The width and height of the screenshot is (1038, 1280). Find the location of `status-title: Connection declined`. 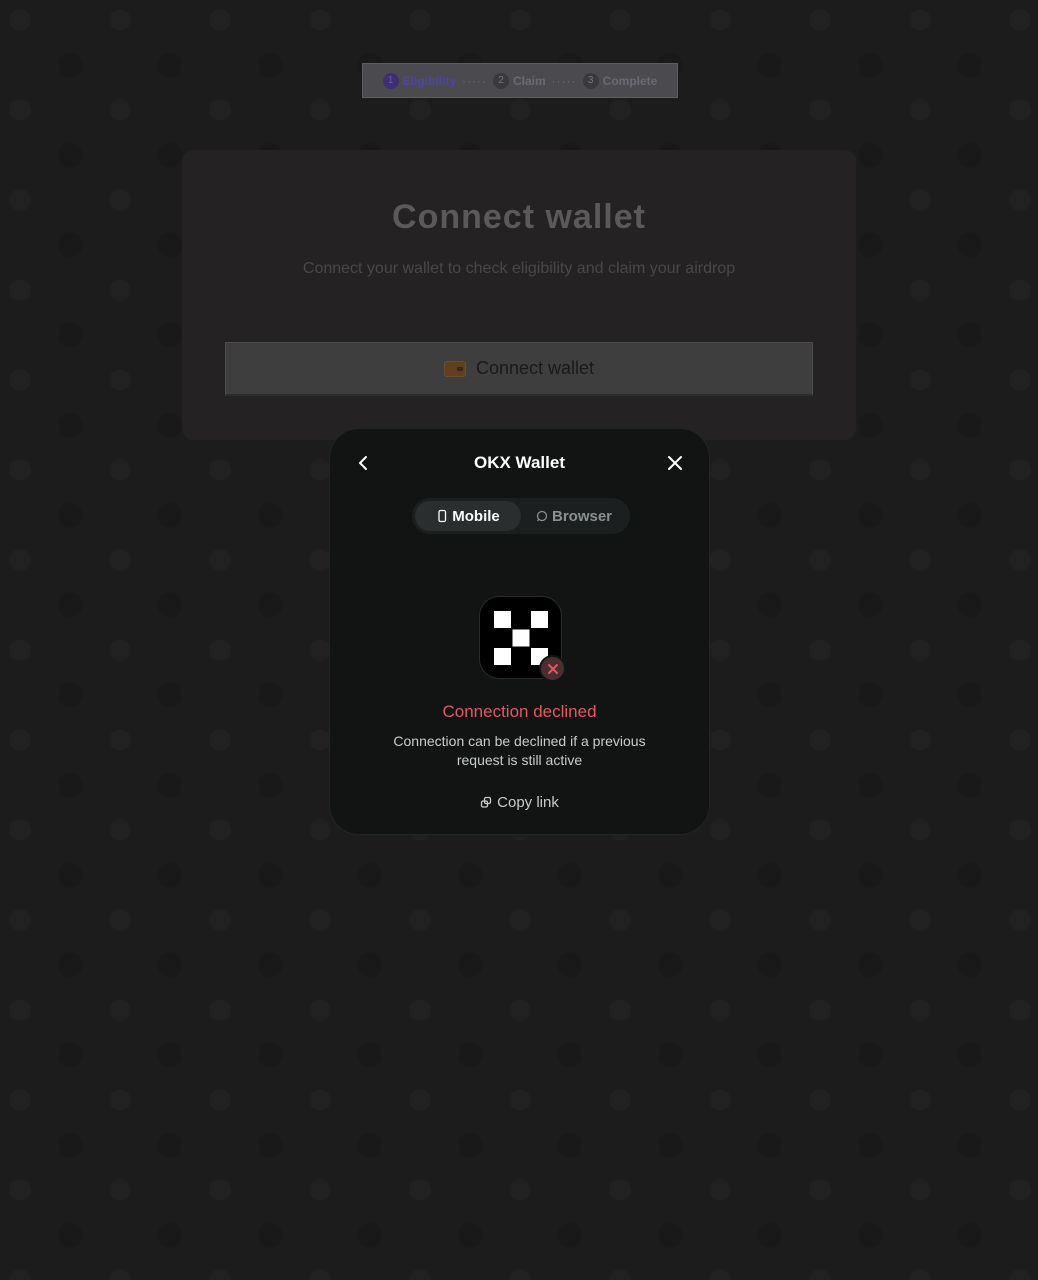

status-title: Connection declined is located at coordinates (519, 711).